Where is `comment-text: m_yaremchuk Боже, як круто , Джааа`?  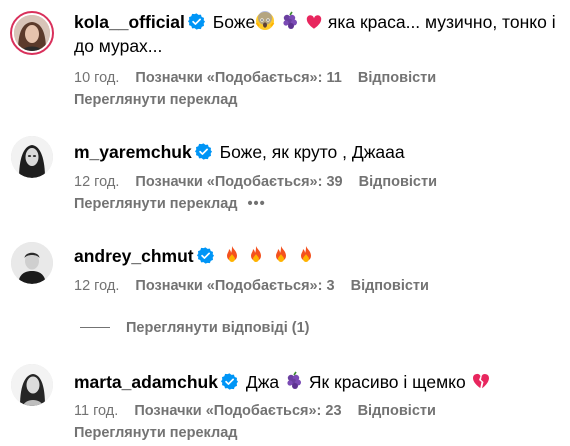
comment-text: m_yaremchuk Боже, як круто , Джааа is located at coordinates (239, 152).